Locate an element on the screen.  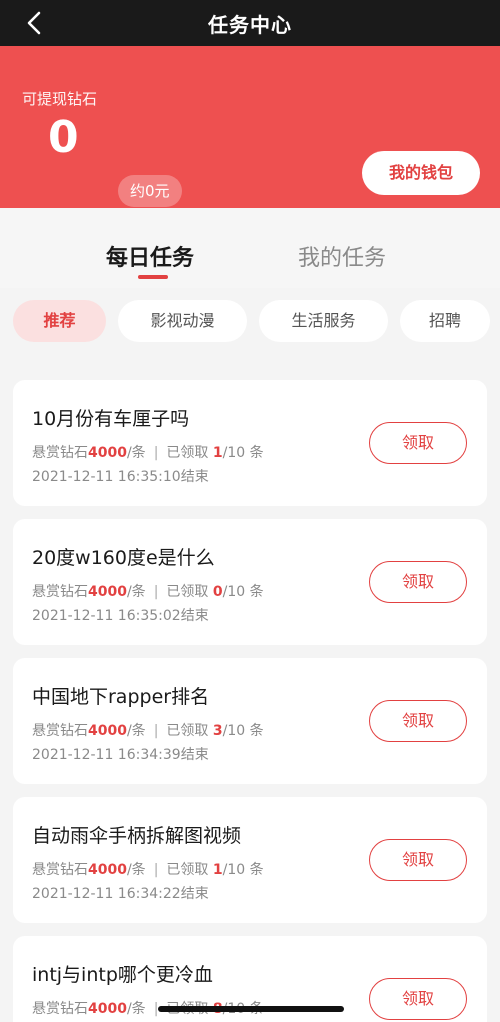
task-title: intj与intp哪个更冷血 is located at coordinates (122, 975).